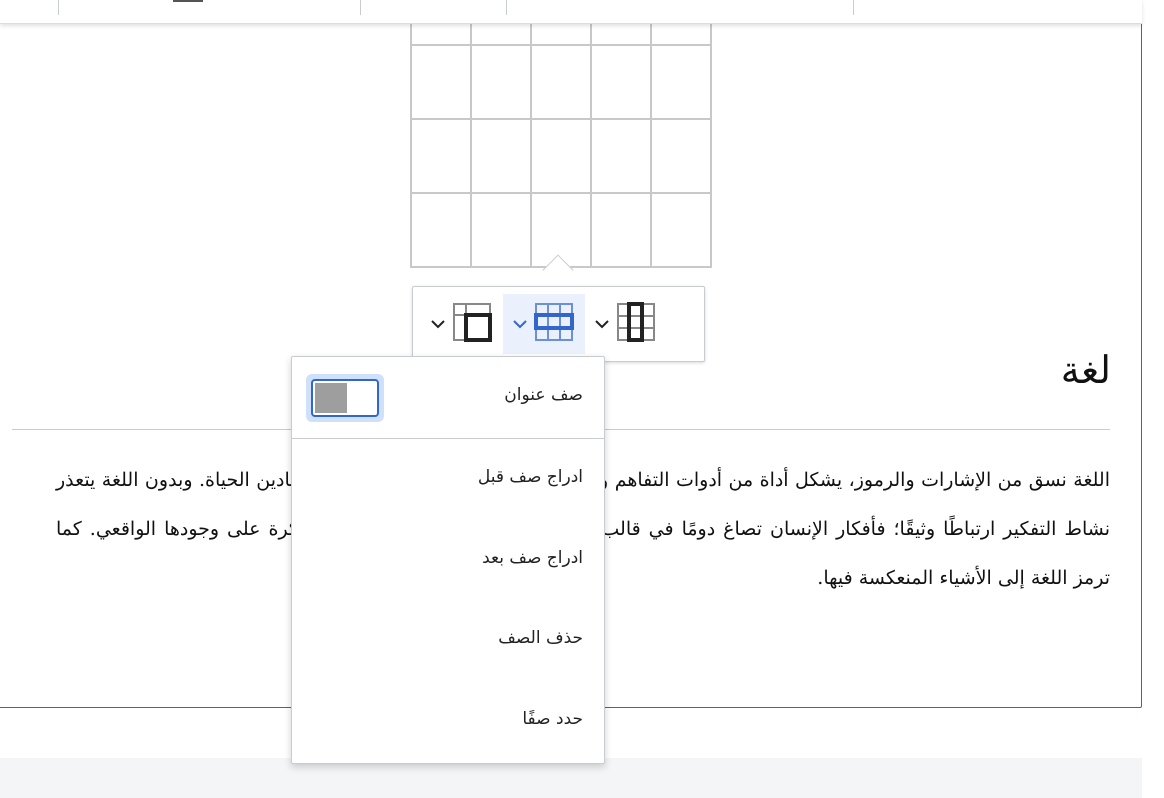 This screenshot has width=1164, height=798. I want to click on merge-cells-button, so click(462, 324).